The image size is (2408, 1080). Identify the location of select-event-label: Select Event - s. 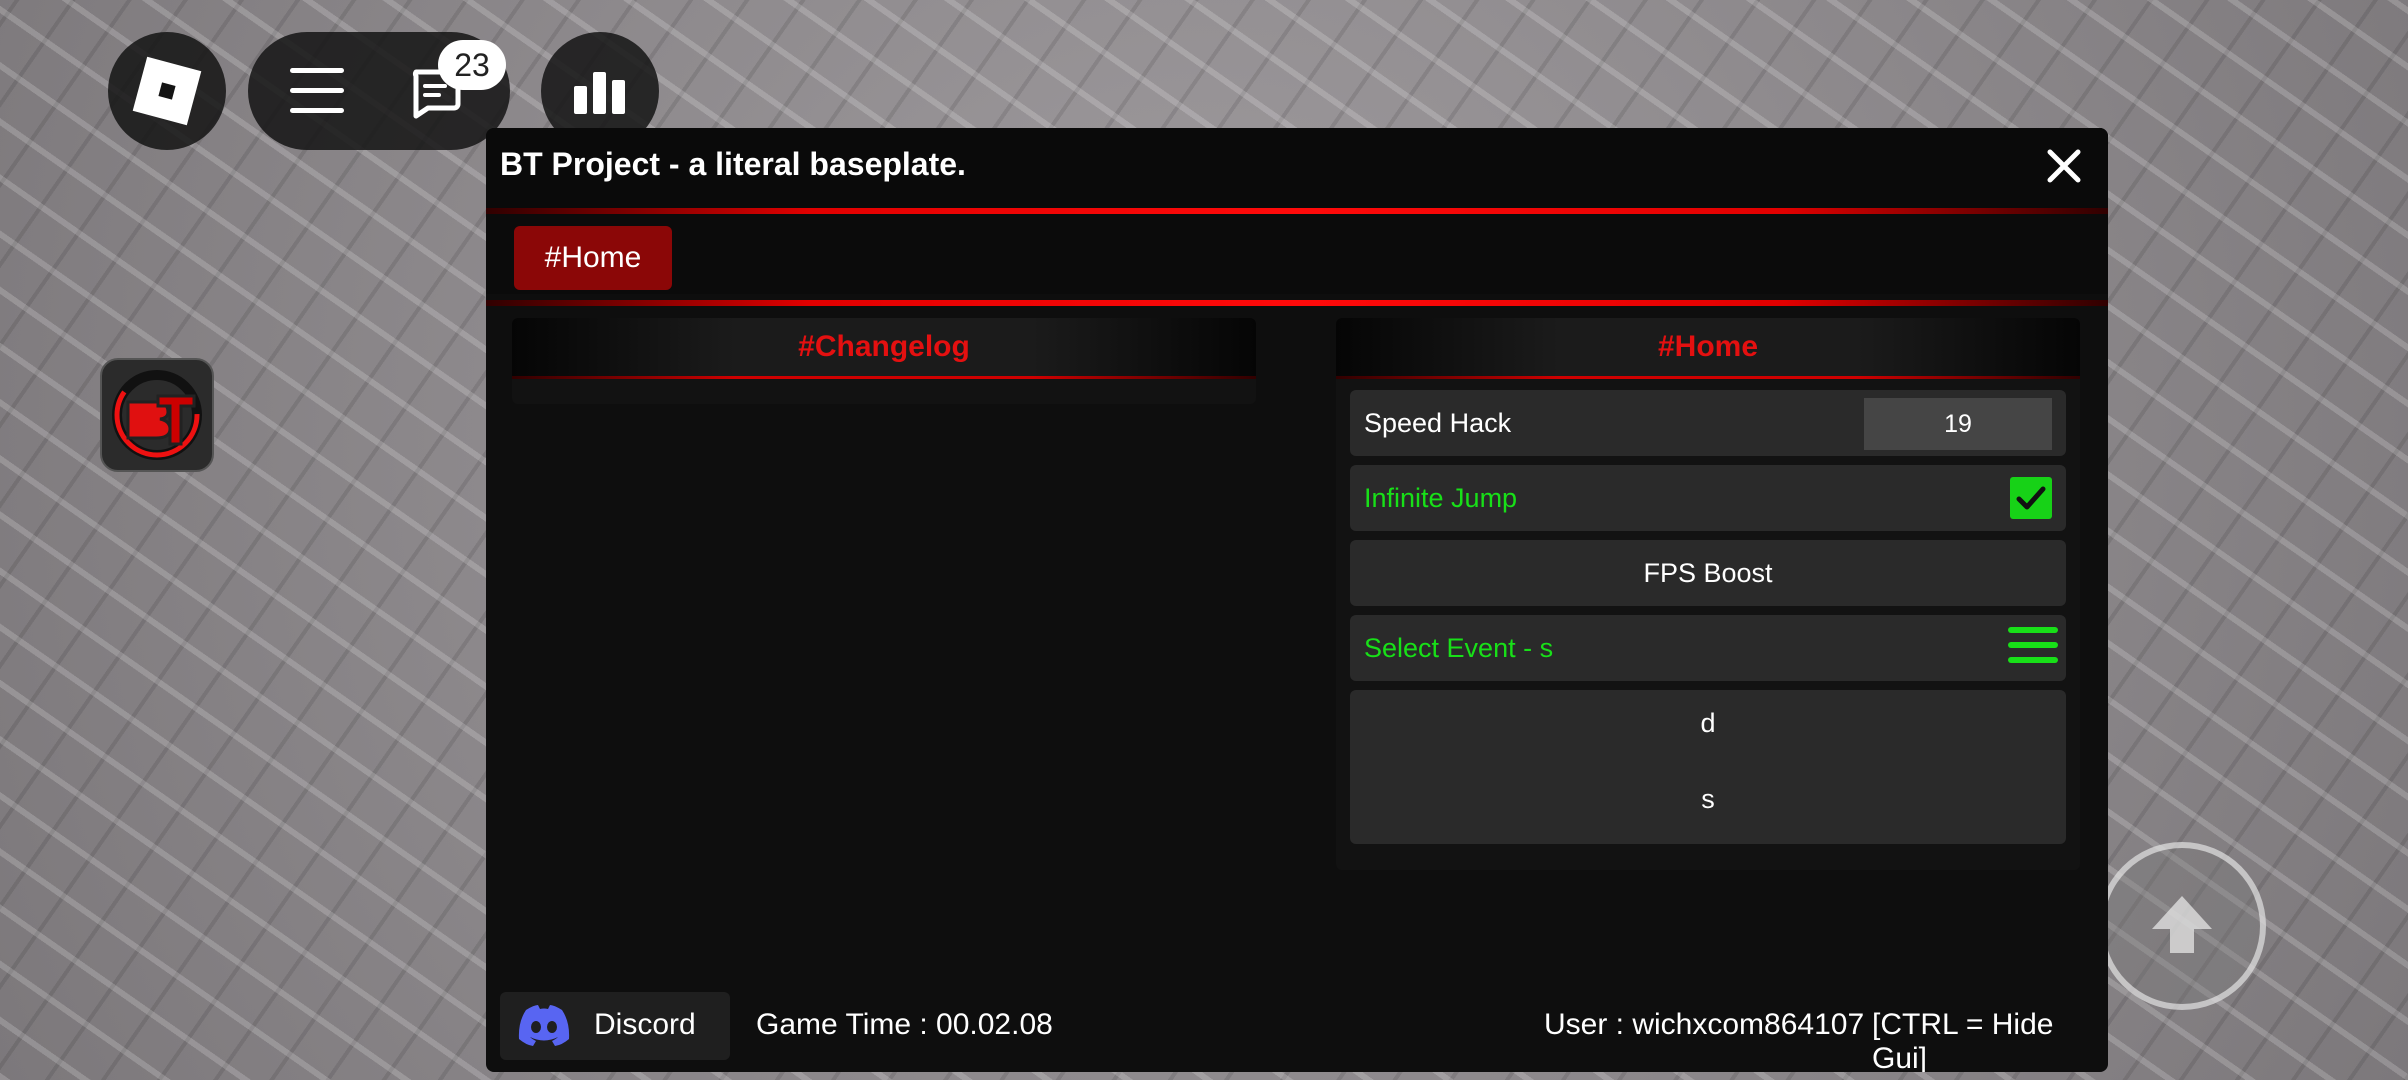
(1459, 648).